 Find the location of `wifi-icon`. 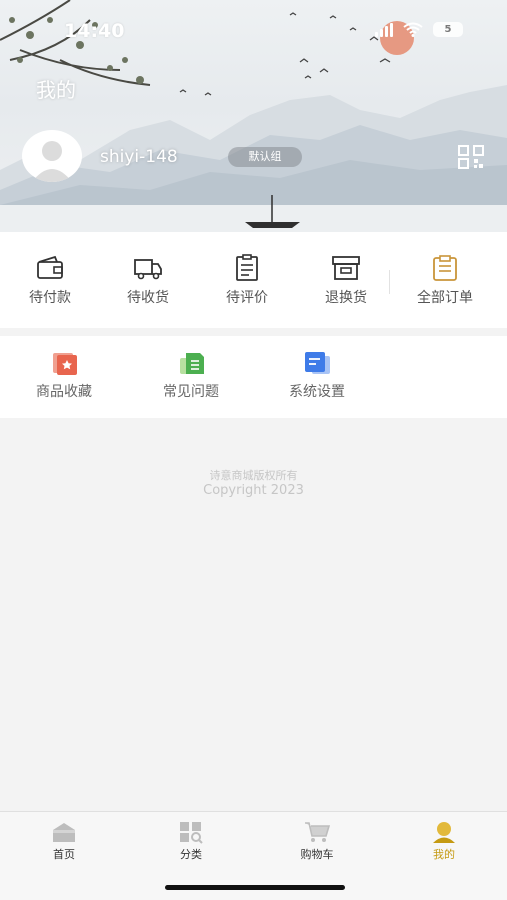

wifi-icon is located at coordinates (413, 29).